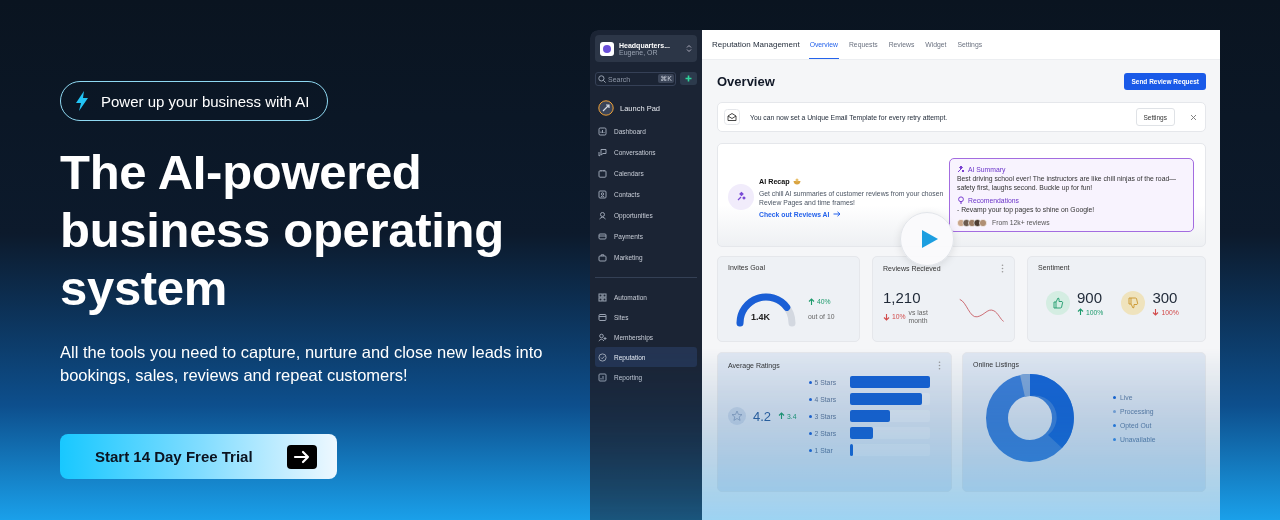 The height and width of the screenshot is (520, 1280). What do you see at coordinates (282, 230) in the screenshot?
I see `headline: The AI-powered business operating system` at bounding box center [282, 230].